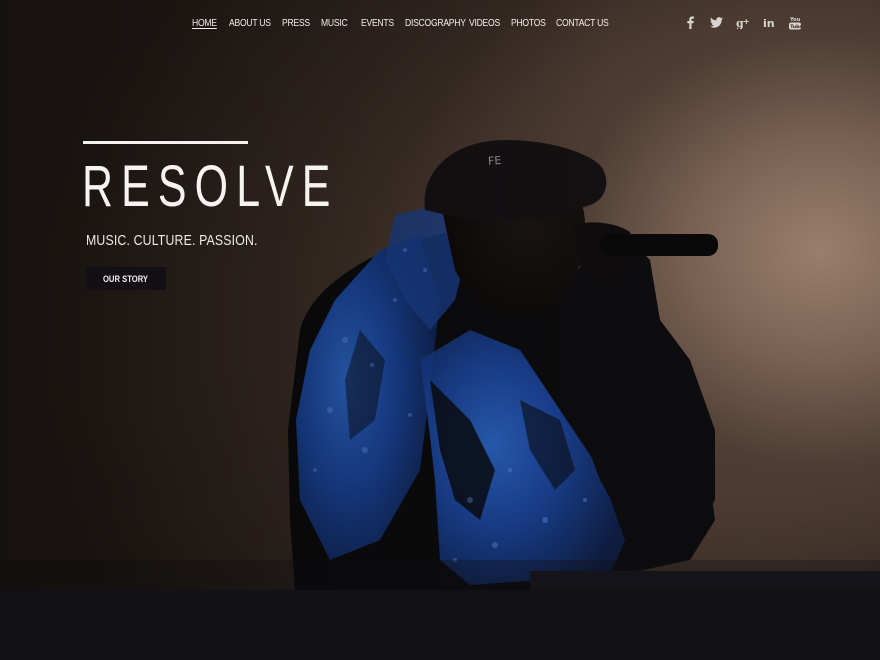 This screenshot has height=660, width=880. Describe the element at coordinates (582, 24) in the screenshot. I see `nav-contact-us: CONTACT US` at that location.